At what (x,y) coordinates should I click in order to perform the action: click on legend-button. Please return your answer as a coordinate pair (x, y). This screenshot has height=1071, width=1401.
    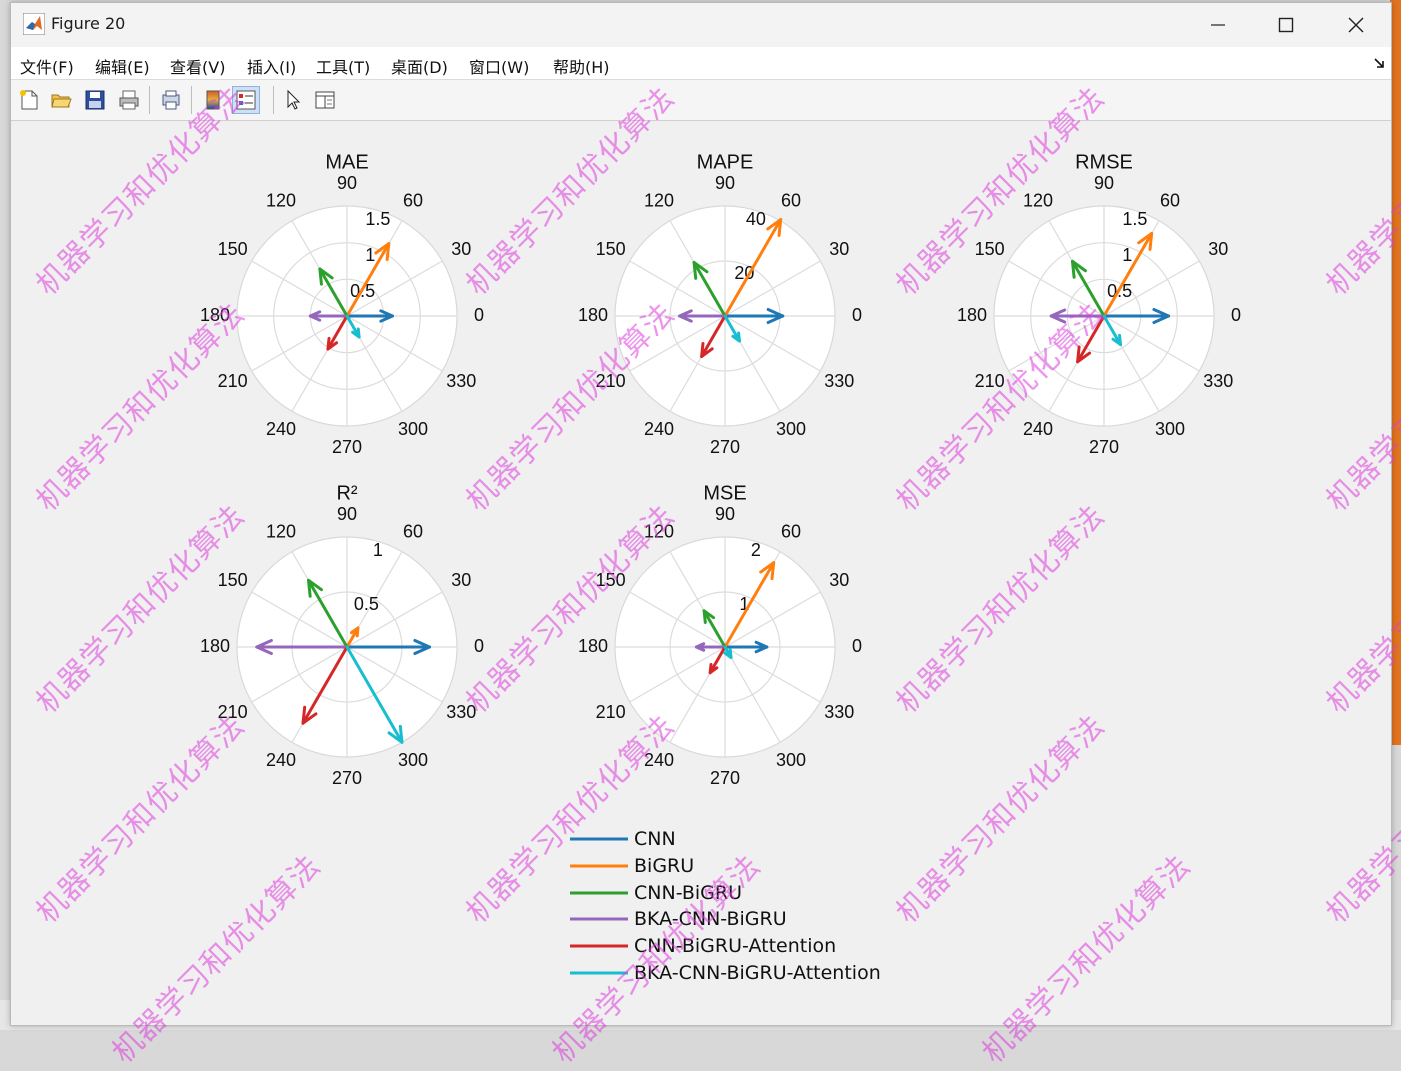
    Looking at the image, I should click on (246, 100).